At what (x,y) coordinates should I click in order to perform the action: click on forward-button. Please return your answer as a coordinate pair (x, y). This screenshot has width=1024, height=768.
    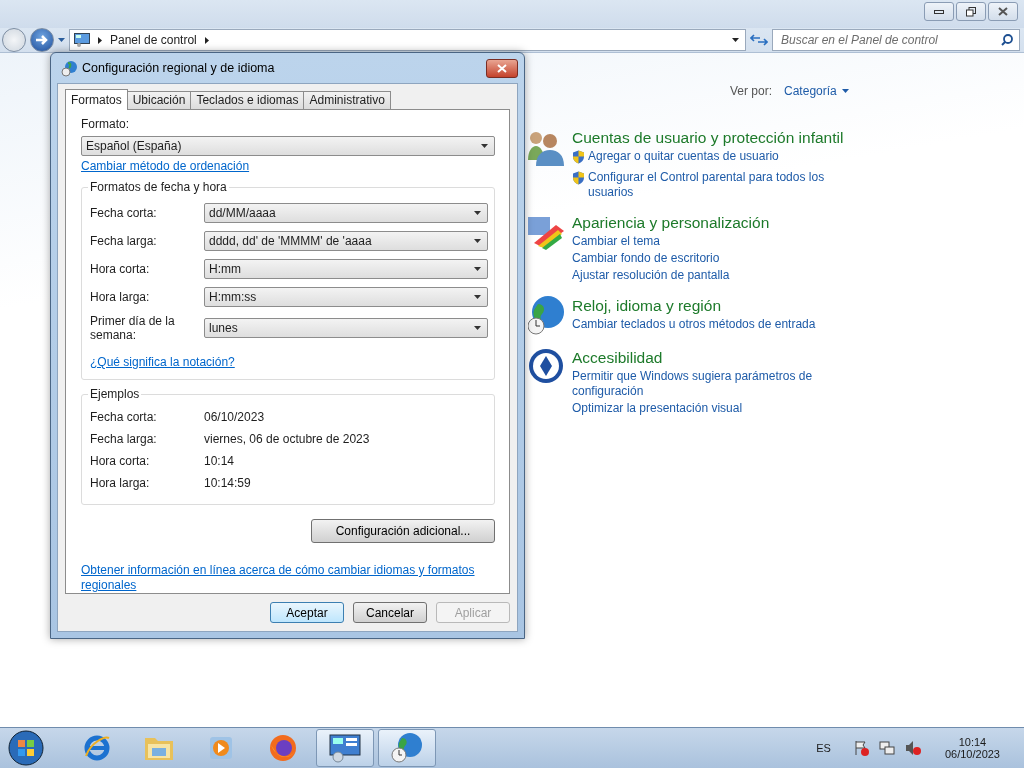
    Looking at the image, I should click on (42, 40).